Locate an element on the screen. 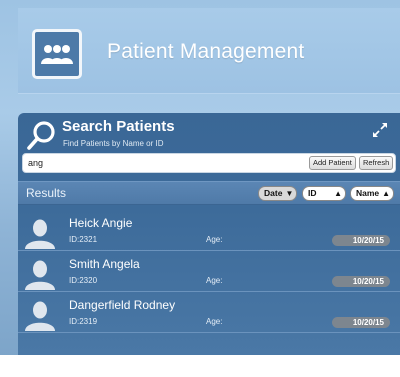  patient-name: Heick Angie is located at coordinates (101, 223).